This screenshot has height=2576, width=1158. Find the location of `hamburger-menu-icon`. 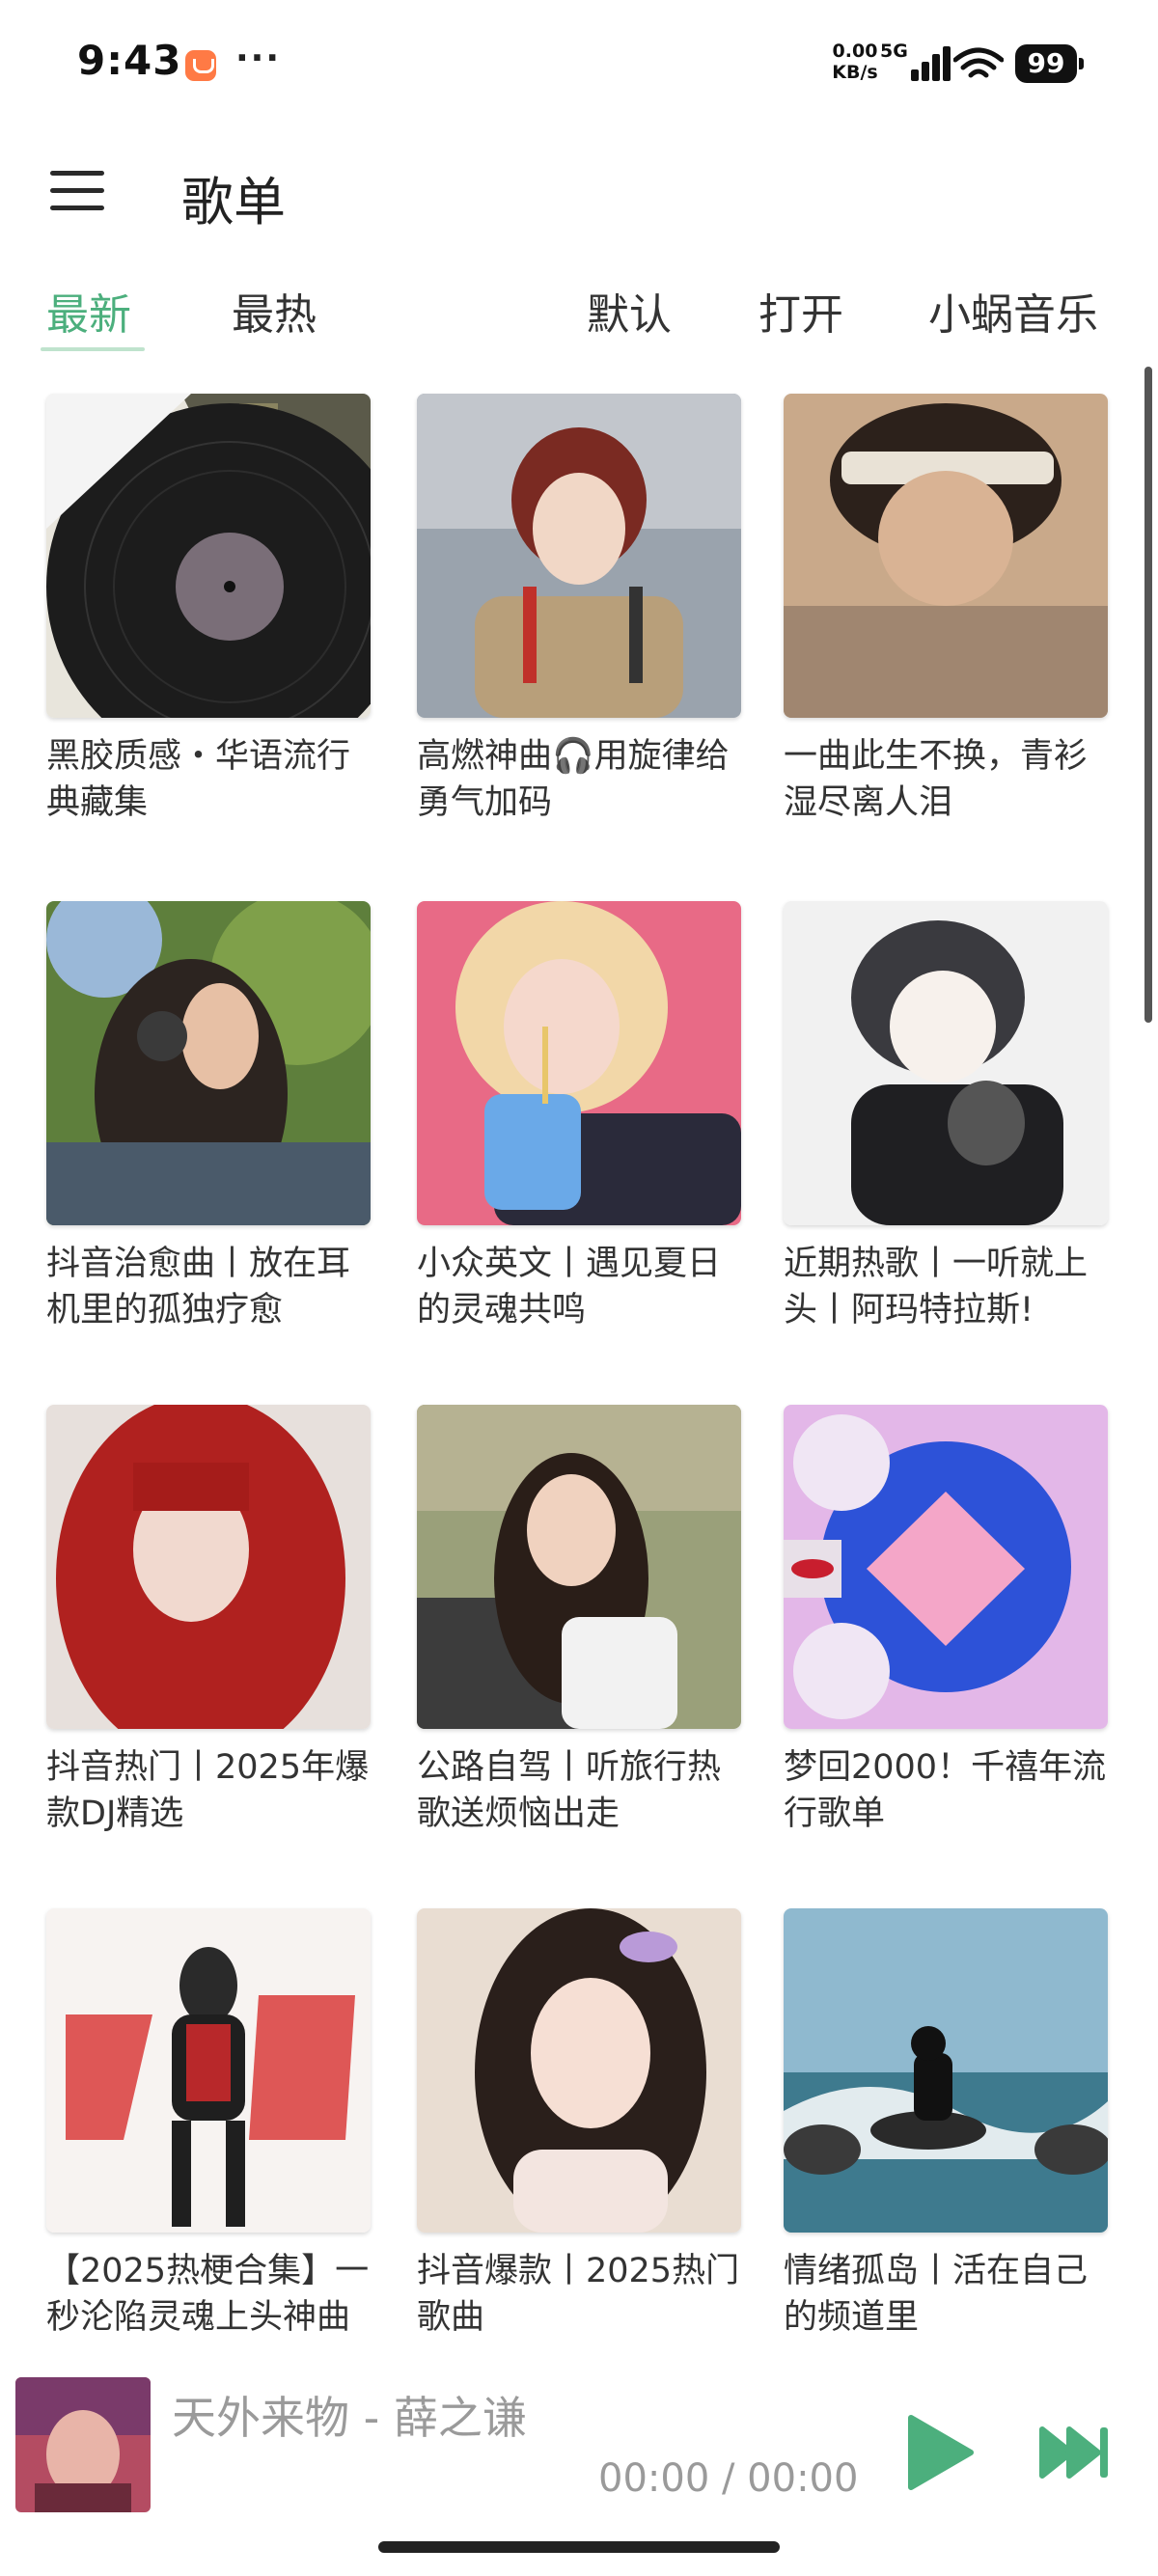

hamburger-menu-icon is located at coordinates (77, 191).